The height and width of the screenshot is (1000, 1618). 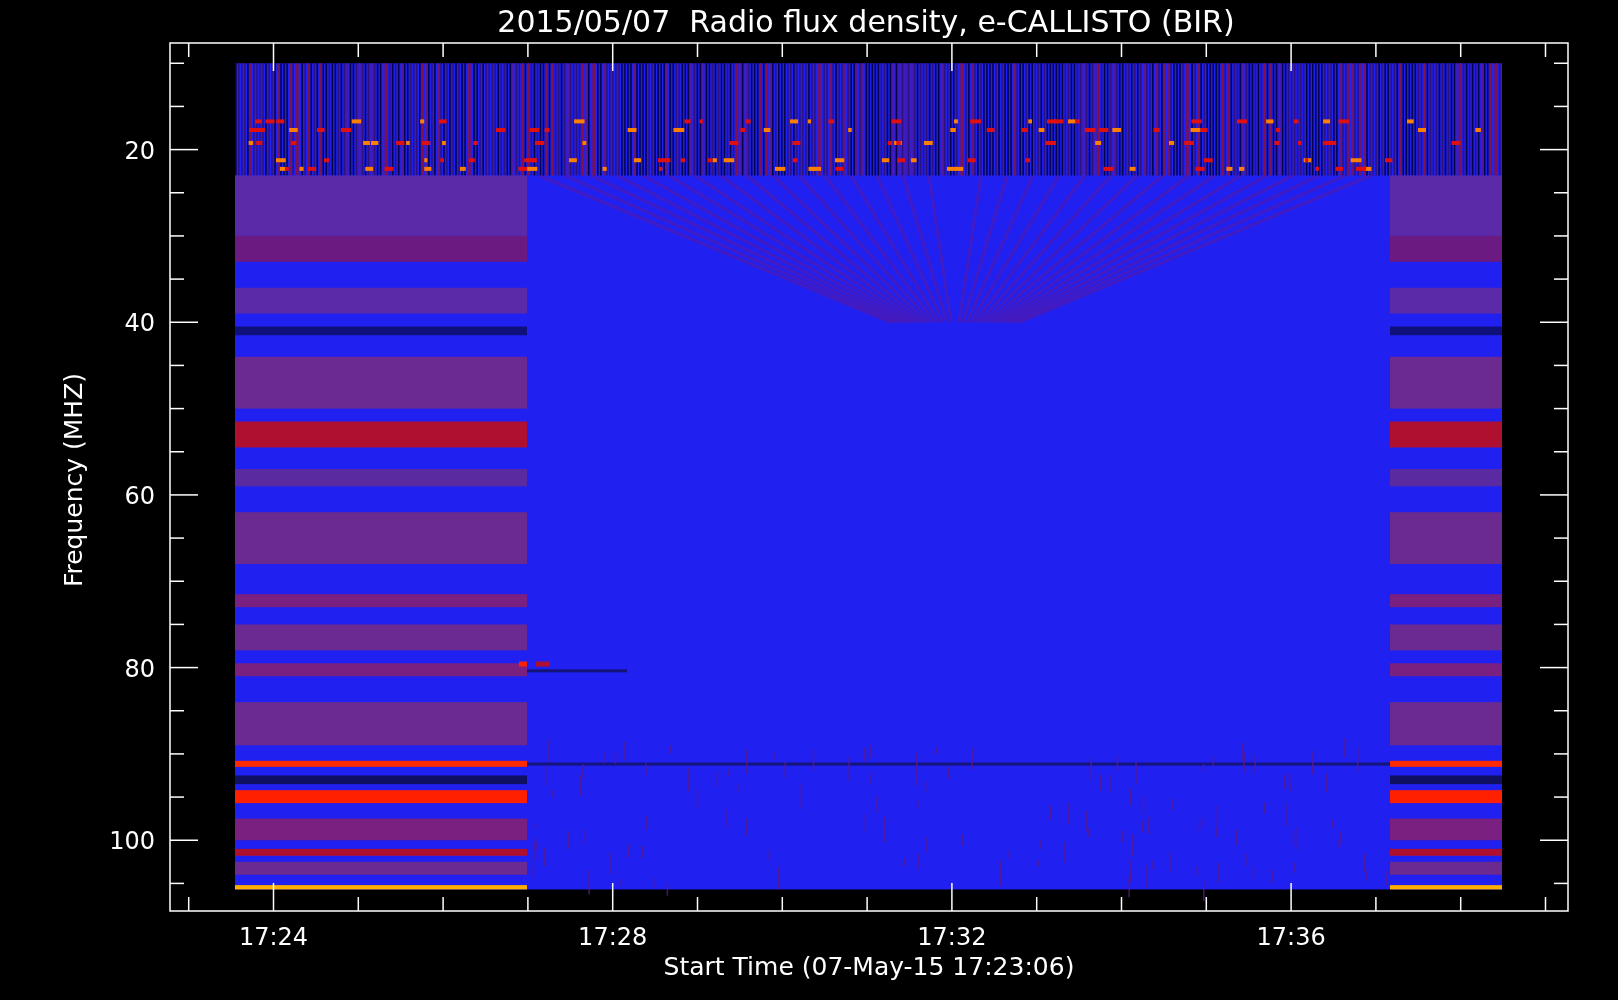 I want to click on x-tick-label: 17:24, so click(x=273, y=937).